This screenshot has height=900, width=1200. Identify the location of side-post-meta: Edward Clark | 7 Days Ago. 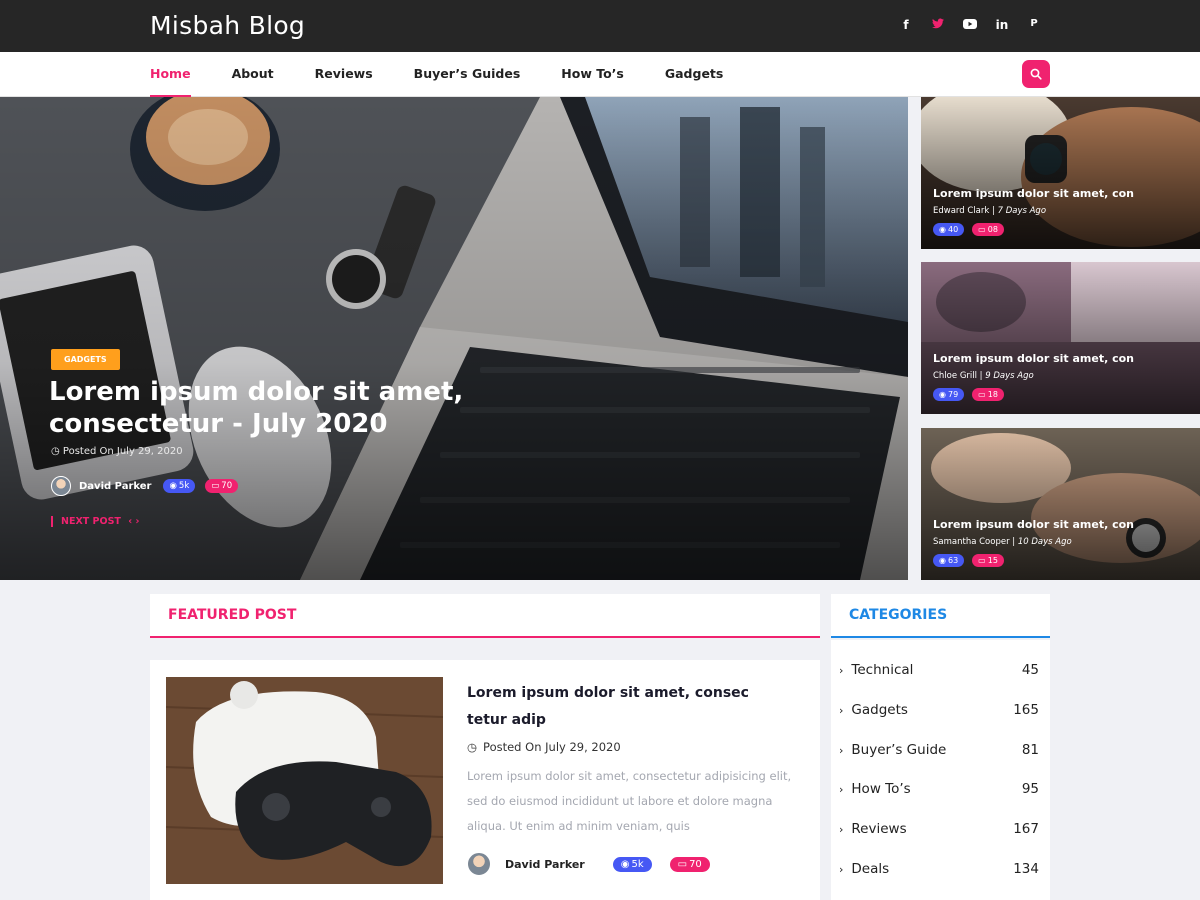
(990, 211).